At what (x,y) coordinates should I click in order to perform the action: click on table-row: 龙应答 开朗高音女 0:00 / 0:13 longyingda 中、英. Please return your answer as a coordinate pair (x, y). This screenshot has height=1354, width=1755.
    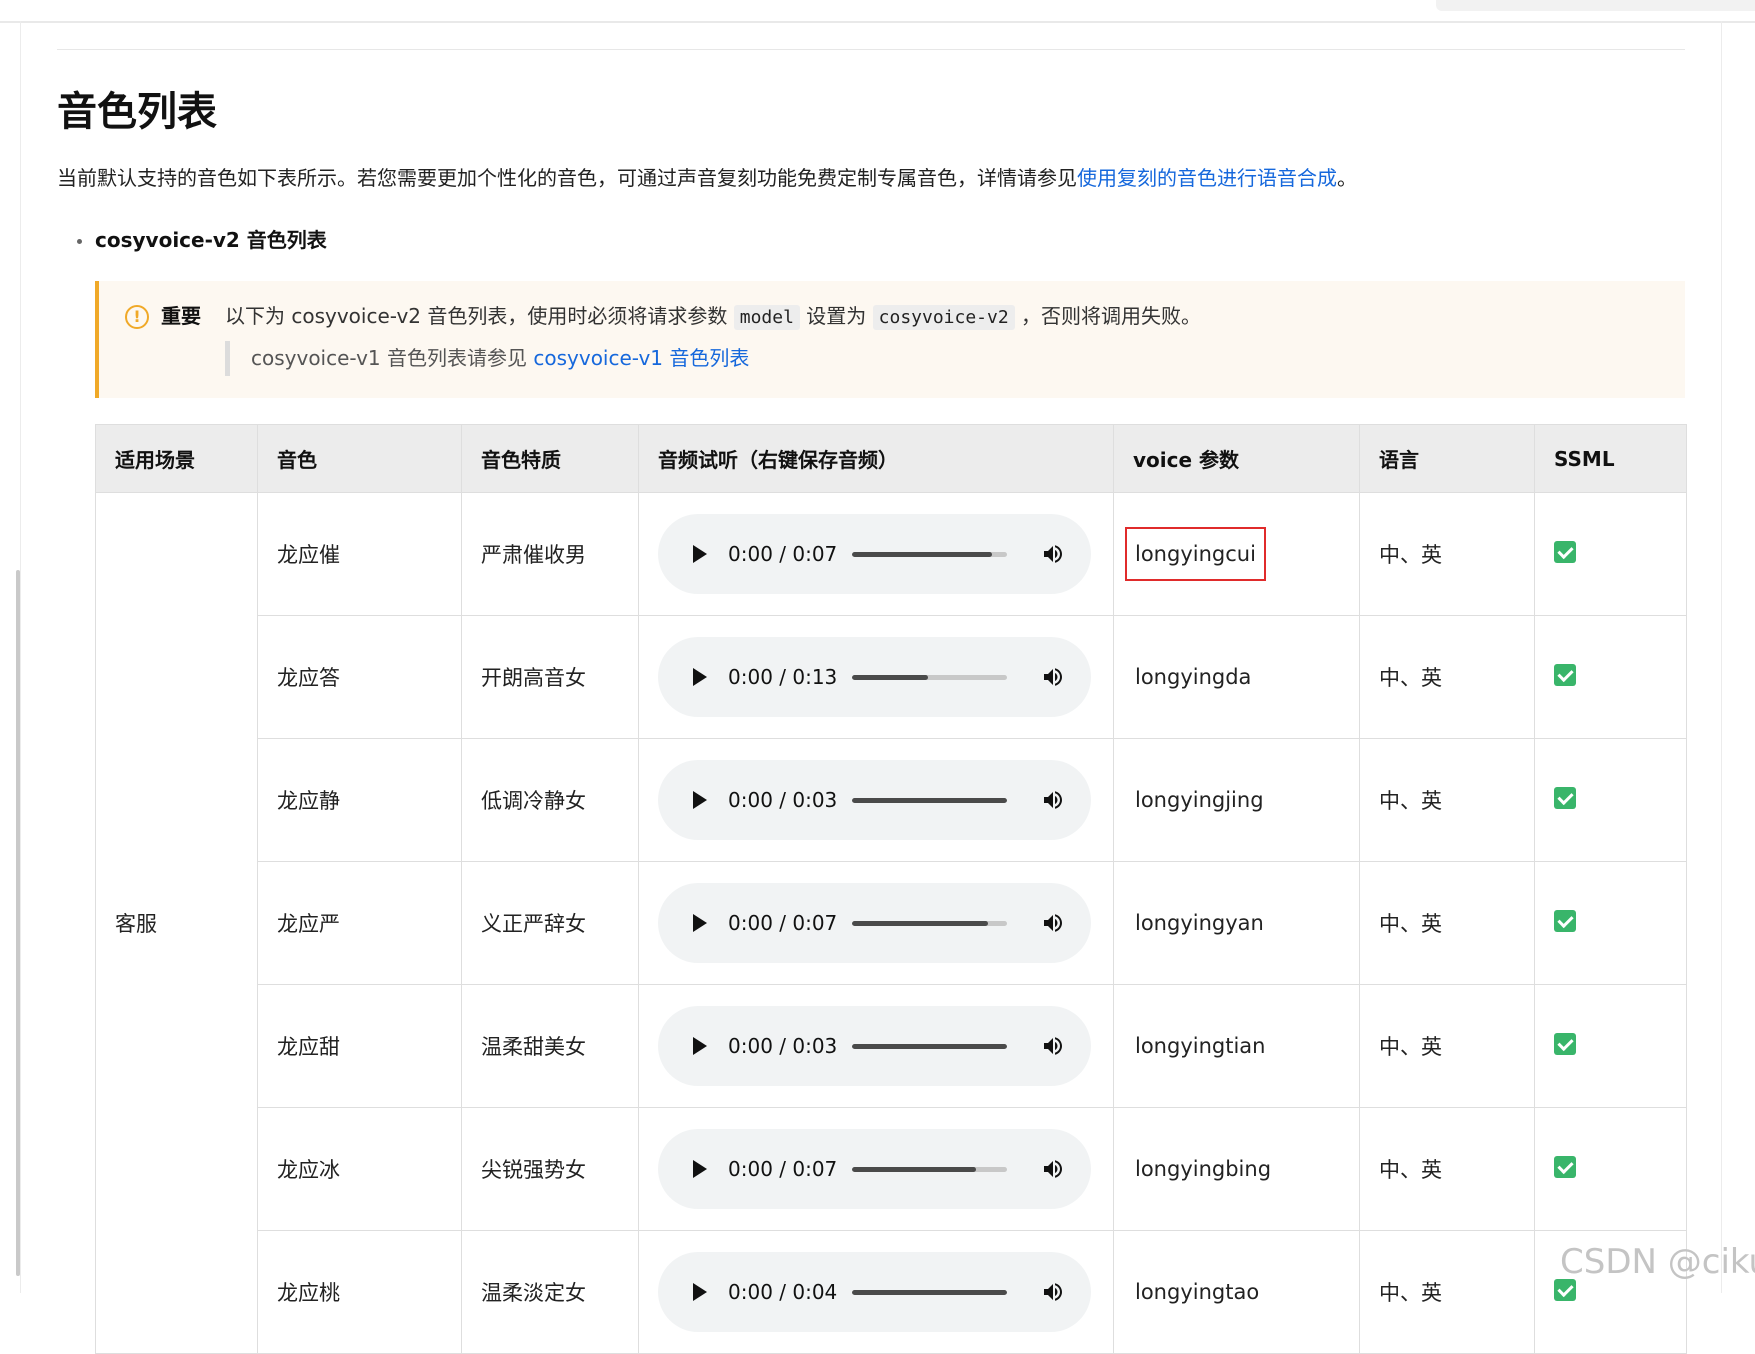
    Looking at the image, I should click on (891, 677).